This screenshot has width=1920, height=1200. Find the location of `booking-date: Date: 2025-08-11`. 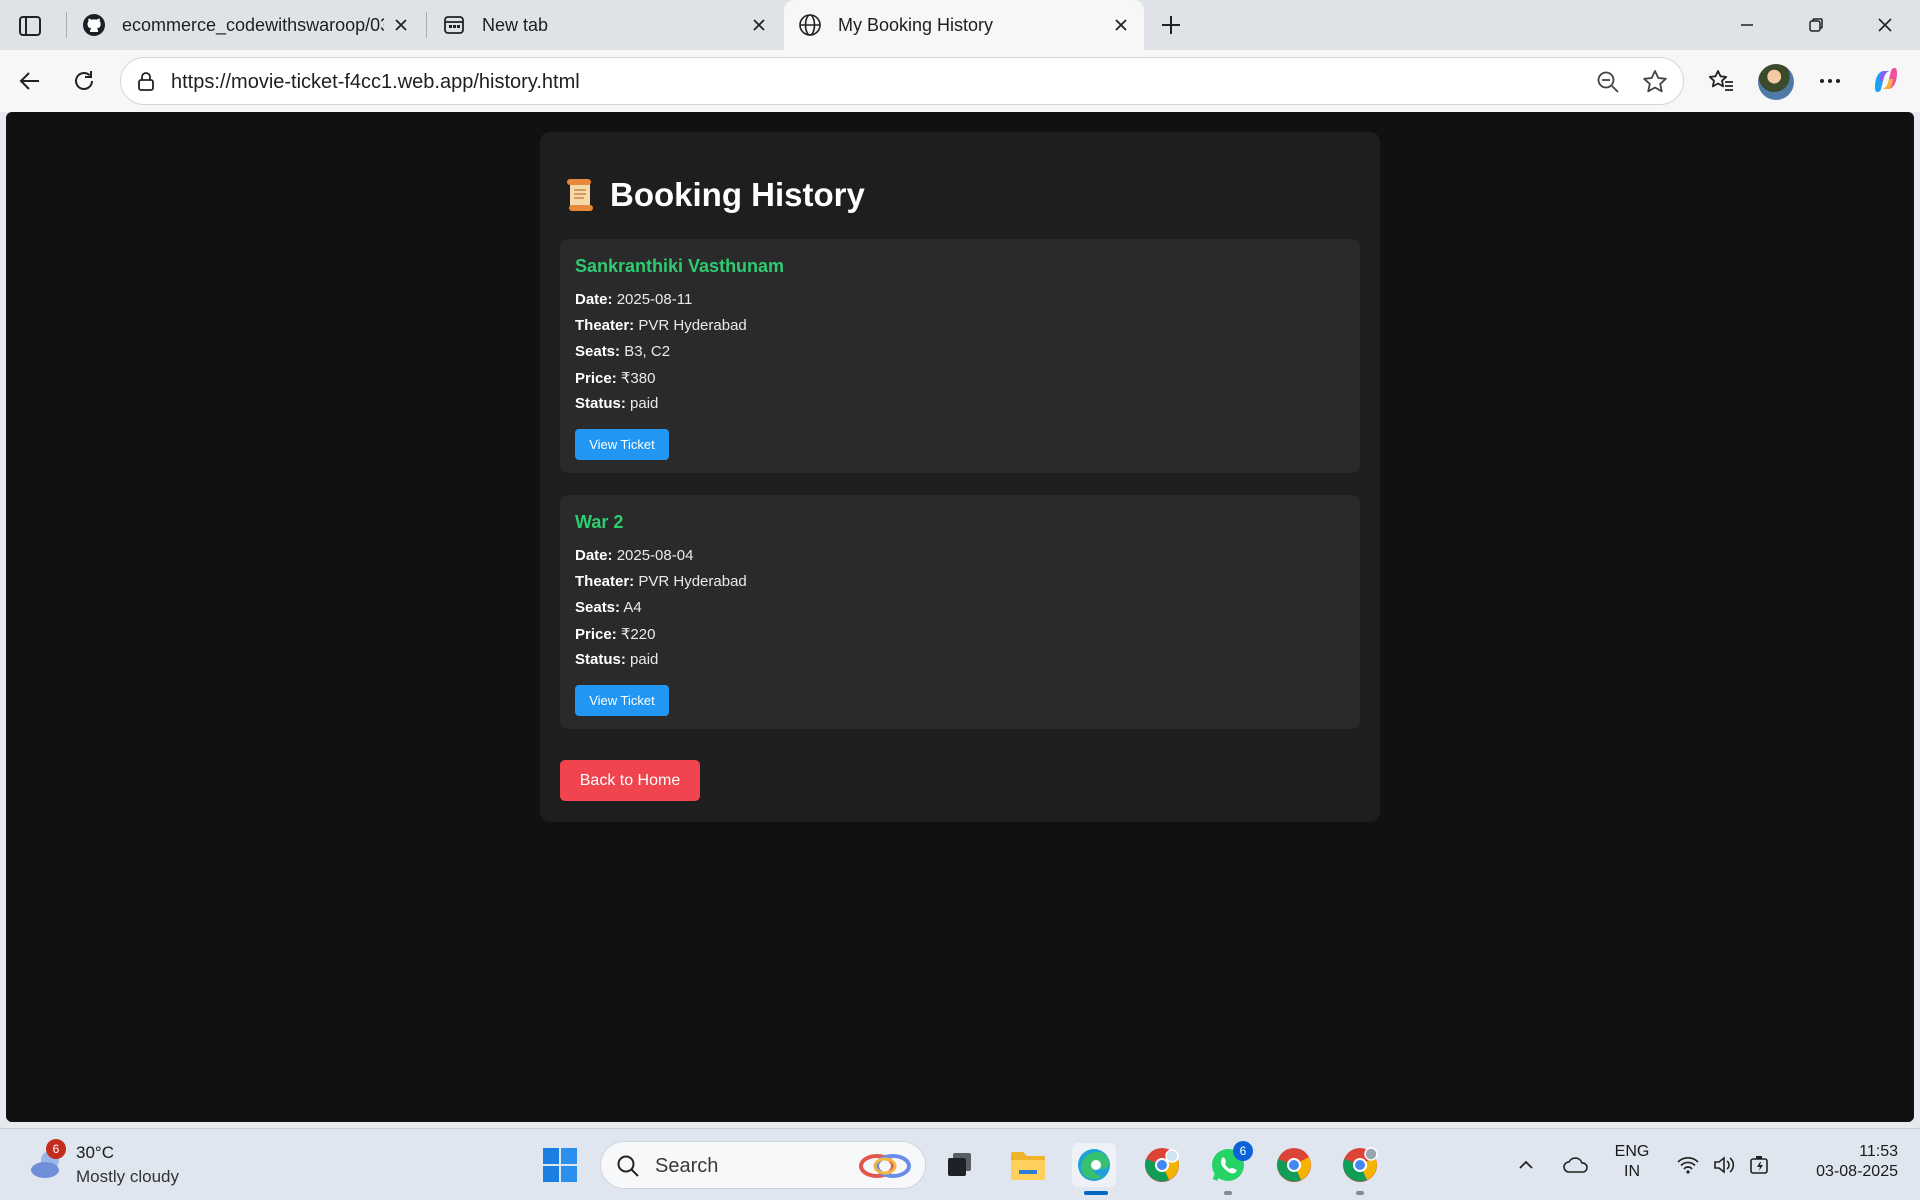

booking-date: Date: 2025-08-11 is located at coordinates (633, 299).